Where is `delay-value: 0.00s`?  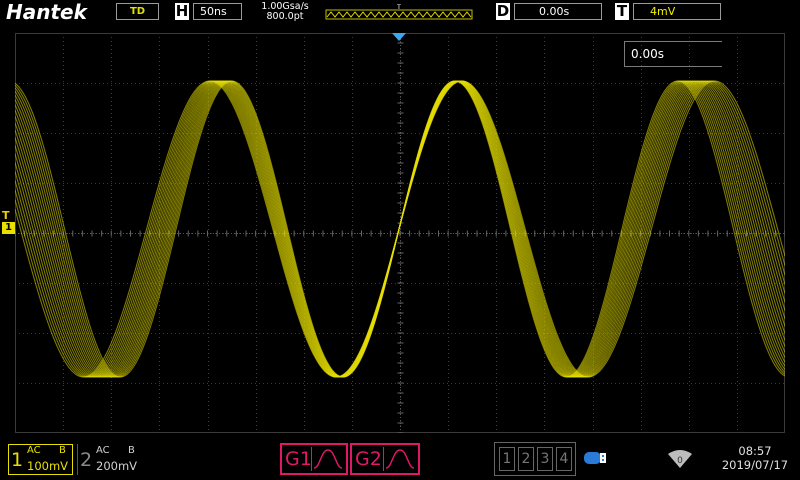
delay-value: 0.00s is located at coordinates (558, 11).